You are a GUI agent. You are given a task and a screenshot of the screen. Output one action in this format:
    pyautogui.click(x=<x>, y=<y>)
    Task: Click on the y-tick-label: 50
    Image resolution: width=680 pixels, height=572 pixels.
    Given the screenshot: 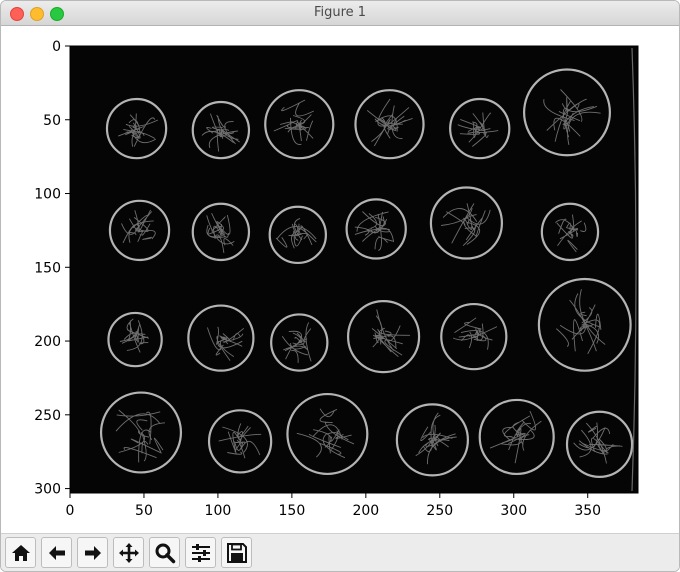 What is the action you would take?
    pyautogui.click(x=52, y=121)
    